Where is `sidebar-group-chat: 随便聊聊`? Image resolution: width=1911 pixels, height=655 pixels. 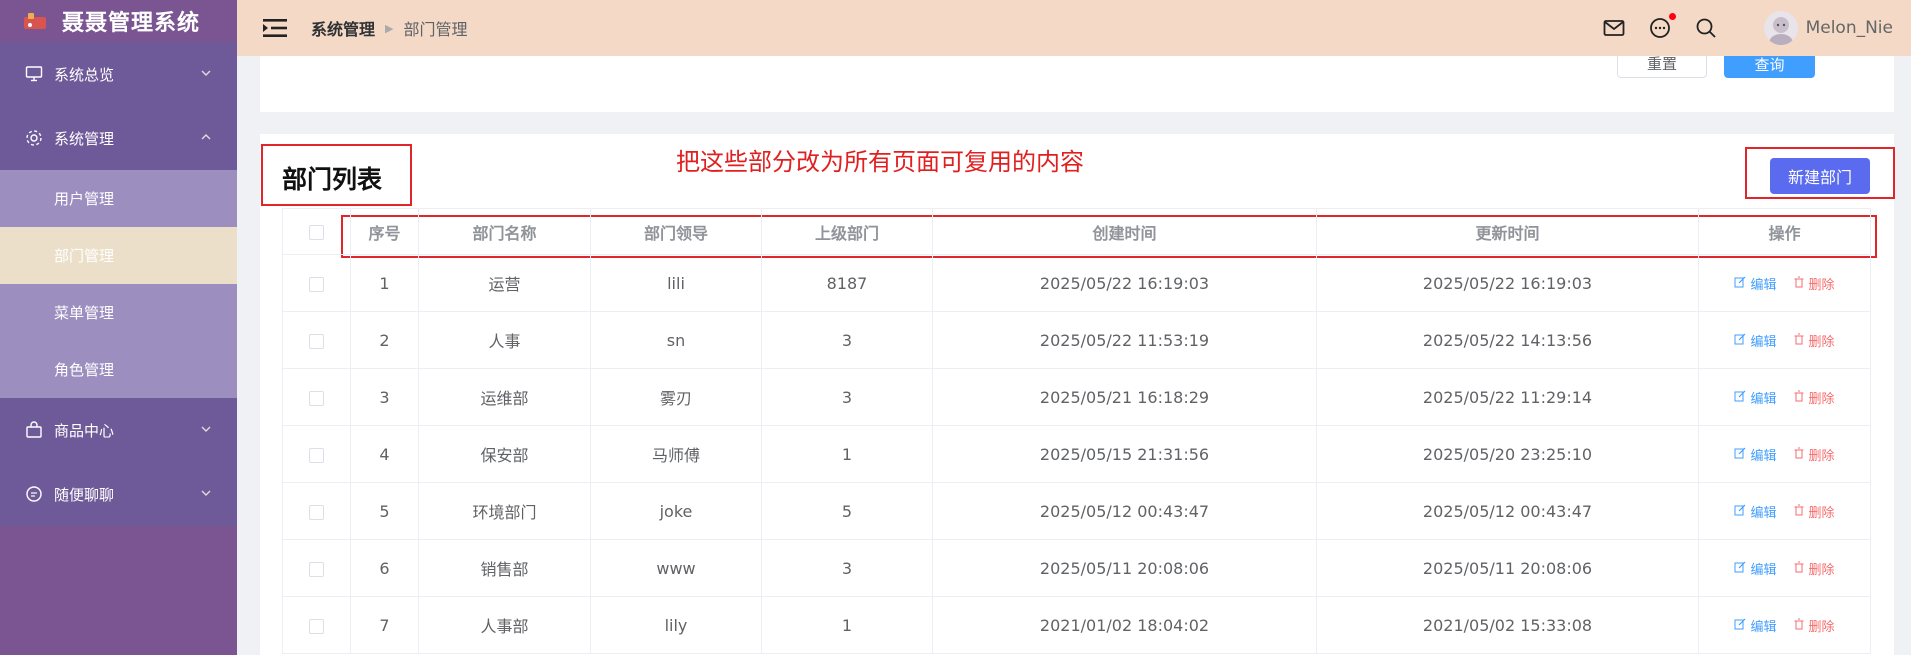 sidebar-group-chat: 随便聊聊 is located at coordinates (118, 494).